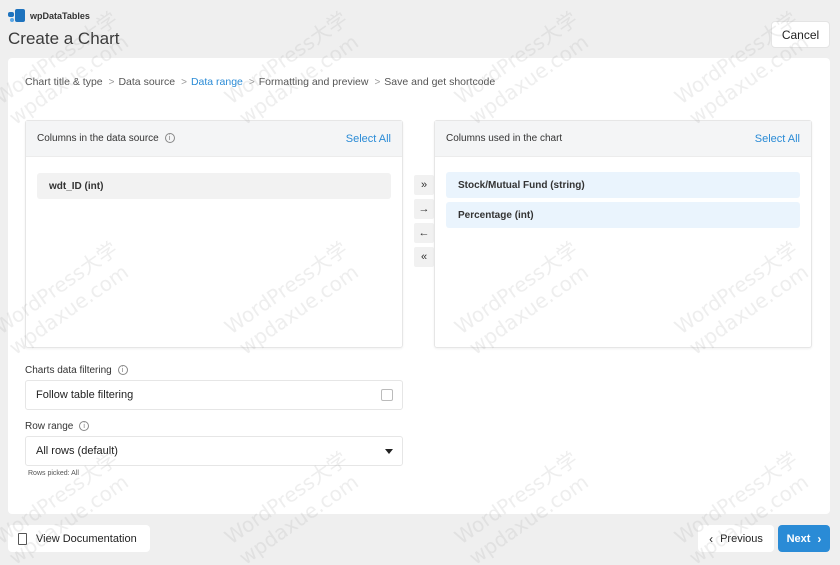 The image size is (840, 565). What do you see at coordinates (85, 395) in the screenshot?
I see `follow-table-filtering-label: Follow table filtering` at bounding box center [85, 395].